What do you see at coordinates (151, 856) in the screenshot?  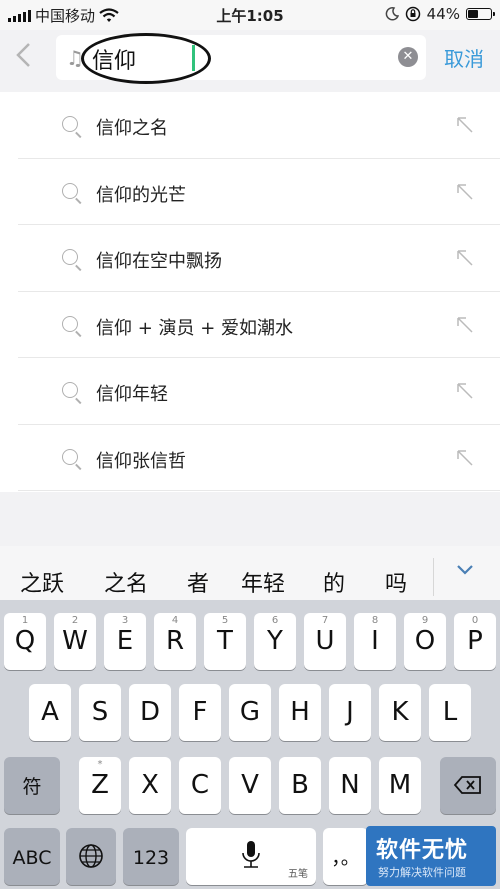 I see `number-key: 123` at bounding box center [151, 856].